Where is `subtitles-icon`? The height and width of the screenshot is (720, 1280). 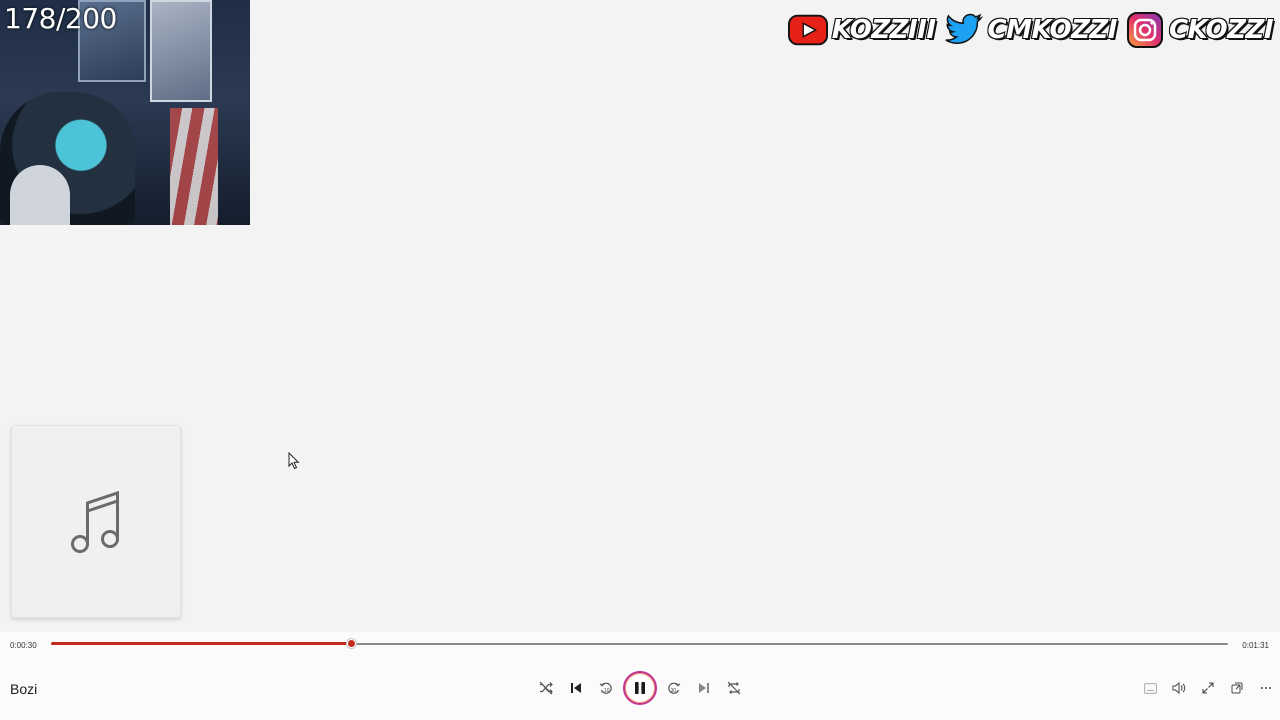
subtitles-icon is located at coordinates (1150, 688).